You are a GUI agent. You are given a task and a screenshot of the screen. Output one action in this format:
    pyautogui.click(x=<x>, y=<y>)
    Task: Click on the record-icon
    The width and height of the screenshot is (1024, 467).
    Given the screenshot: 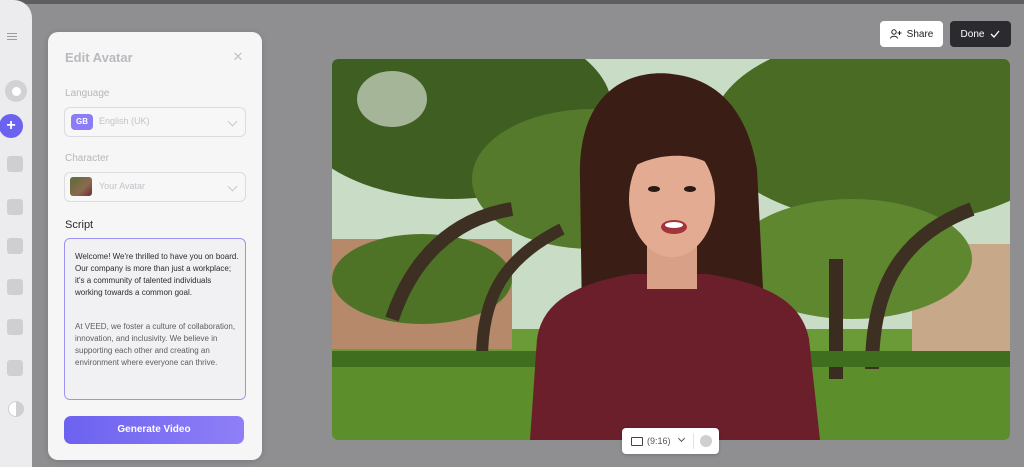 What is the action you would take?
    pyautogui.click(x=16, y=91)
    